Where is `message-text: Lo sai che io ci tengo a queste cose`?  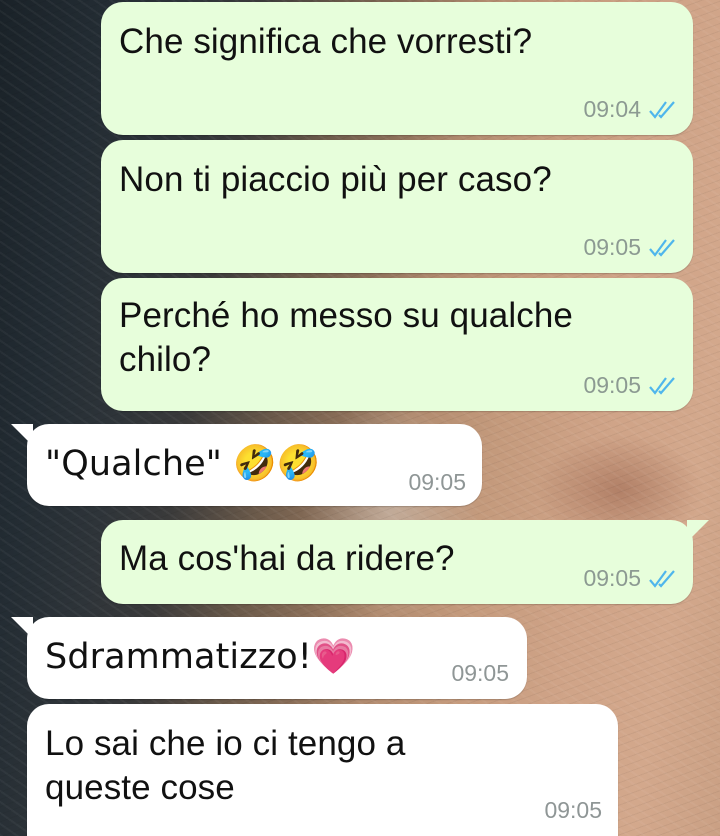 message-text: Lo sai che io ci tengo a queste cose is located at coordinates (225, 765).